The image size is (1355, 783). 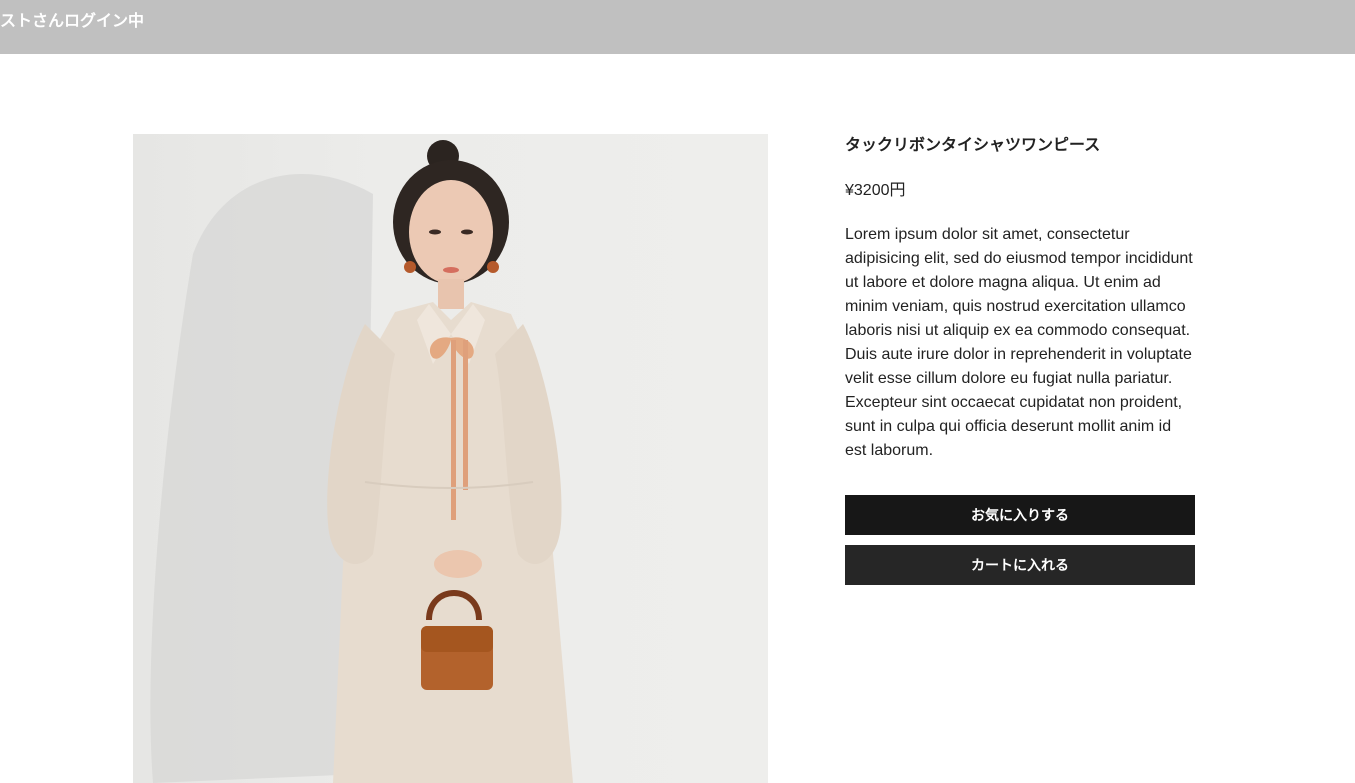 I want to click on product-price: ¥3200円, so click(x=875, y=190).